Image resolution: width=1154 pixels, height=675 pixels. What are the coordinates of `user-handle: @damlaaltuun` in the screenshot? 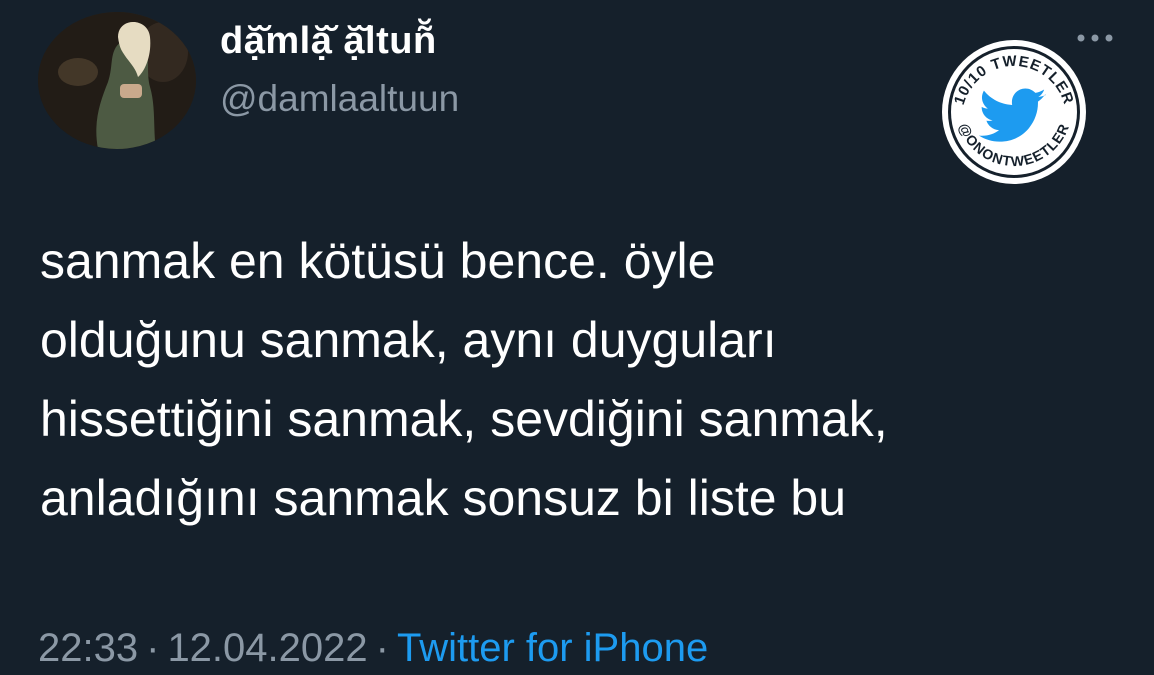 It's located at (339, 99).